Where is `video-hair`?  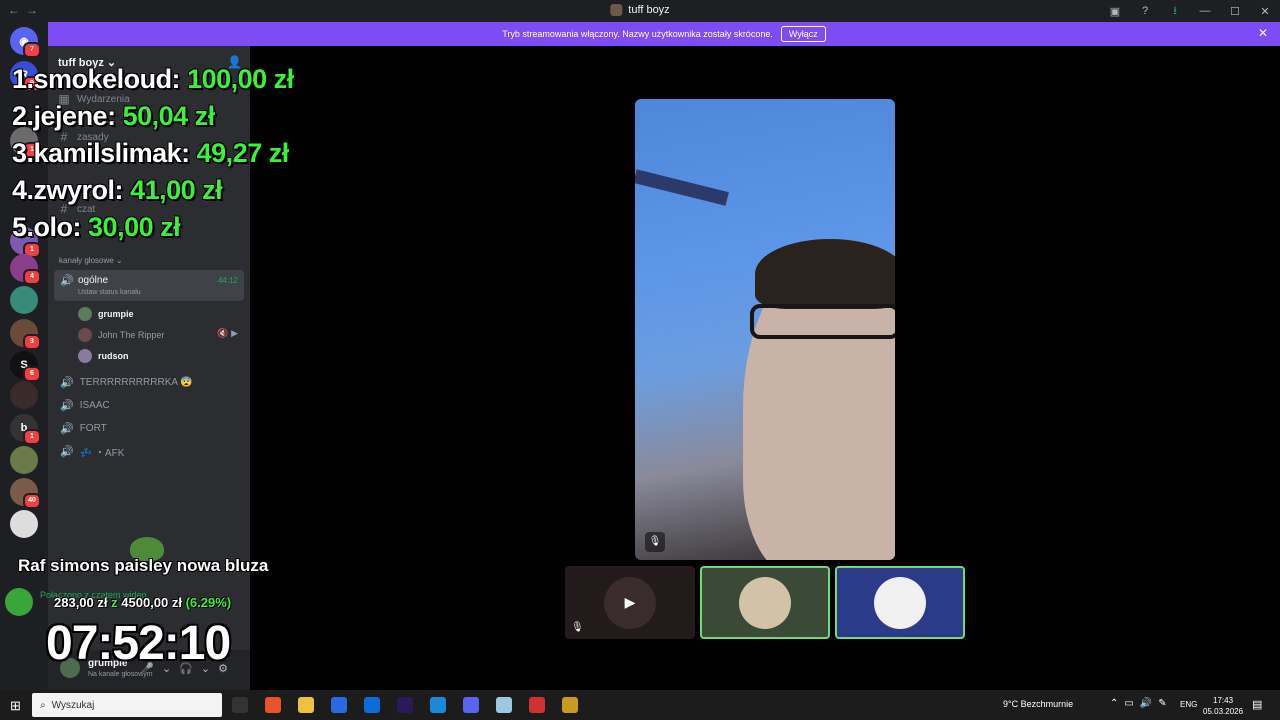
video-hair is located at coordinates (825, 274).